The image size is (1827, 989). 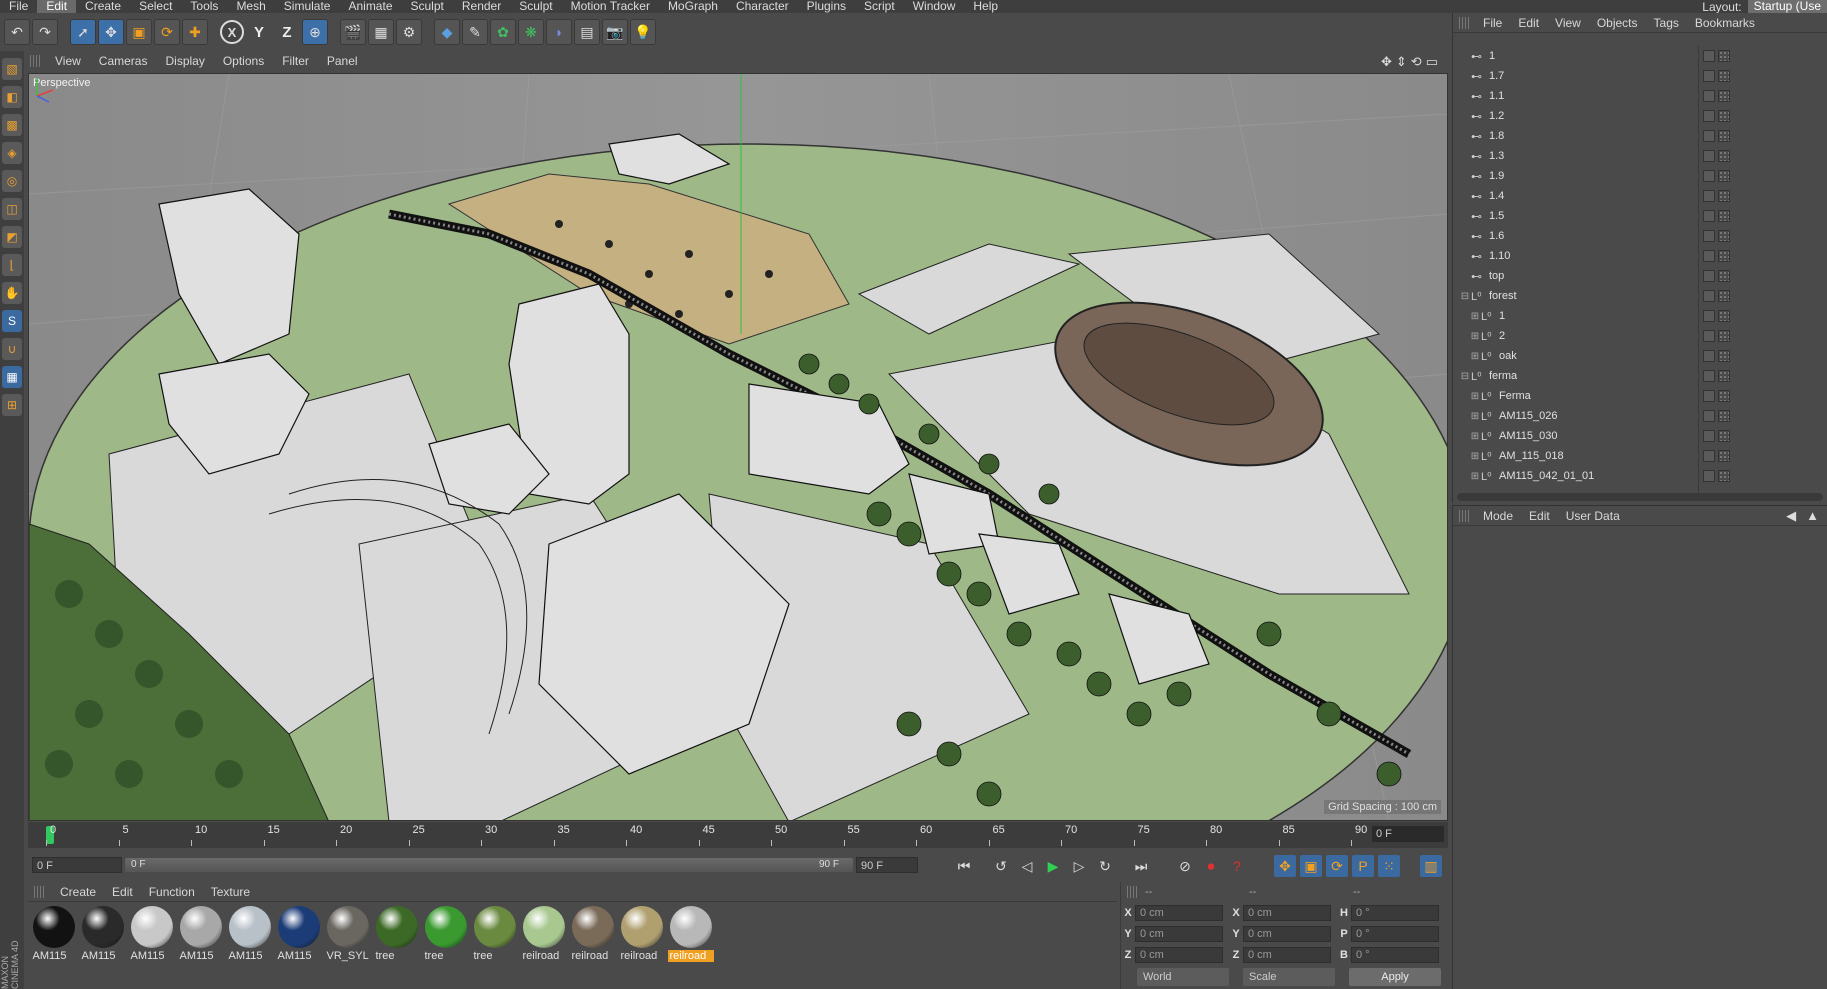 What do you see at coordinates (1593, 516) in the screenshot?
I see `attribute-menu-user-data: User Data` at bounding box center [1593, 516].